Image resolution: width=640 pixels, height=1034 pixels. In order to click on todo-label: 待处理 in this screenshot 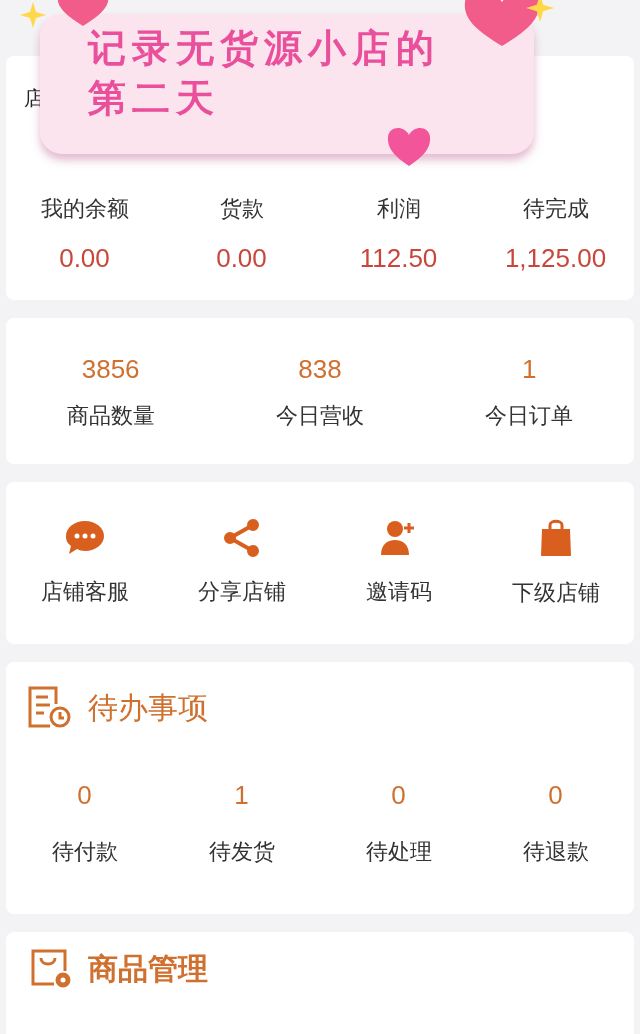, I will do `click(398, 851)`.